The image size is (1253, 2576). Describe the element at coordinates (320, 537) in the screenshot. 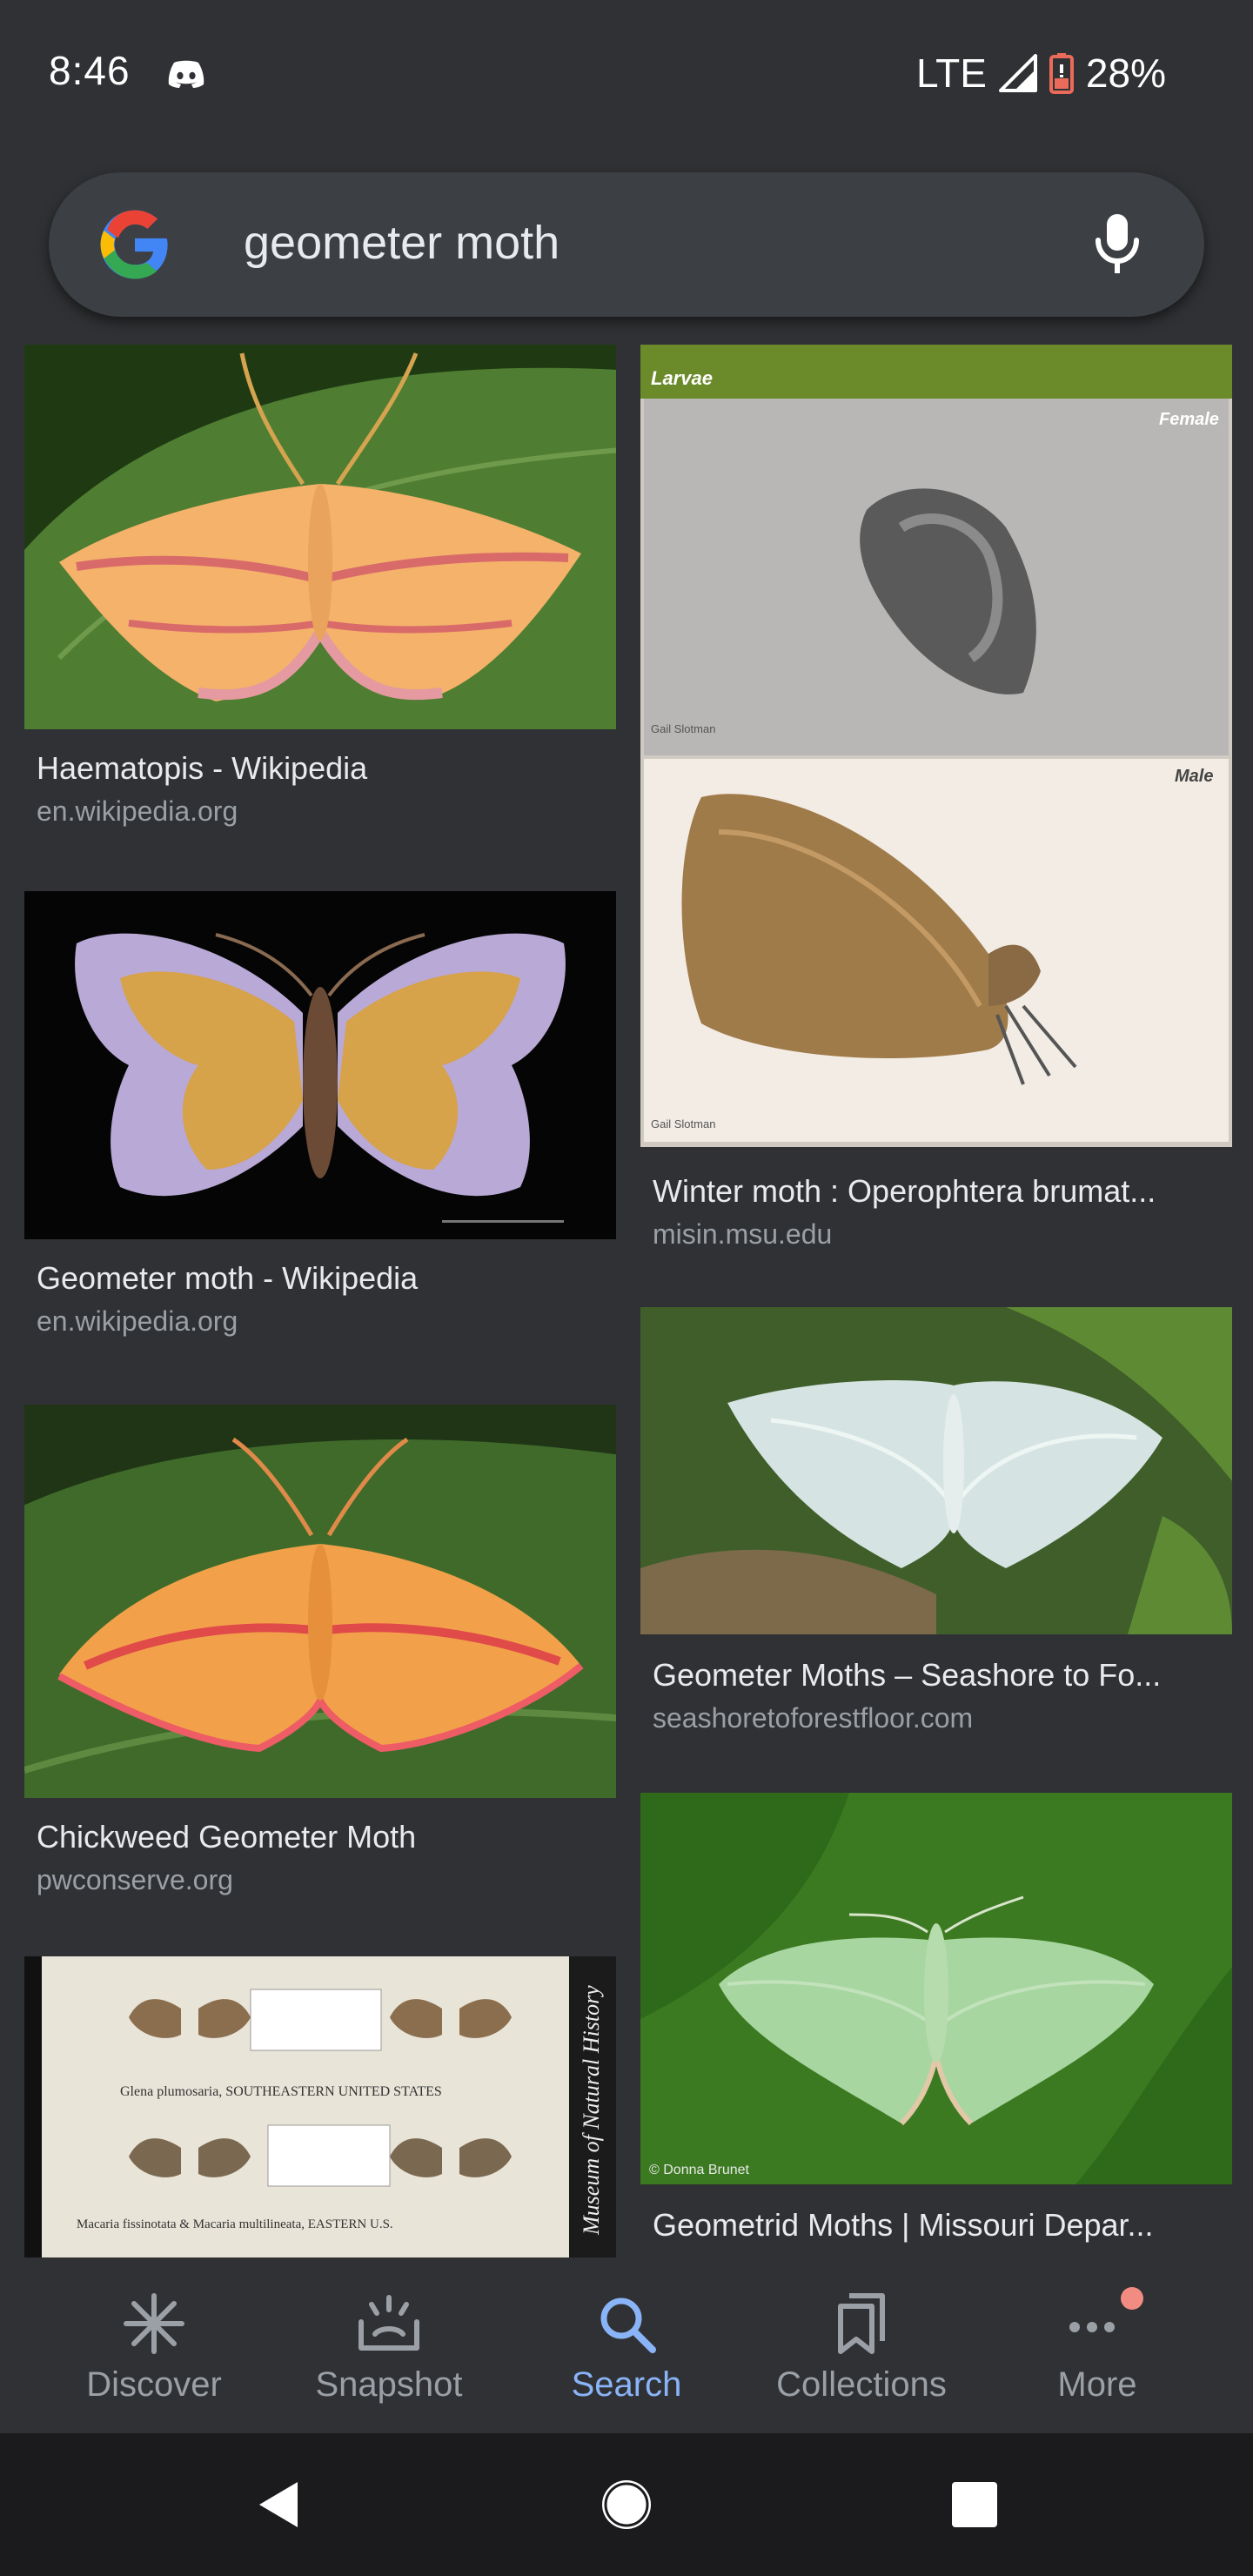

I see `result-image-haematopis` at that location.